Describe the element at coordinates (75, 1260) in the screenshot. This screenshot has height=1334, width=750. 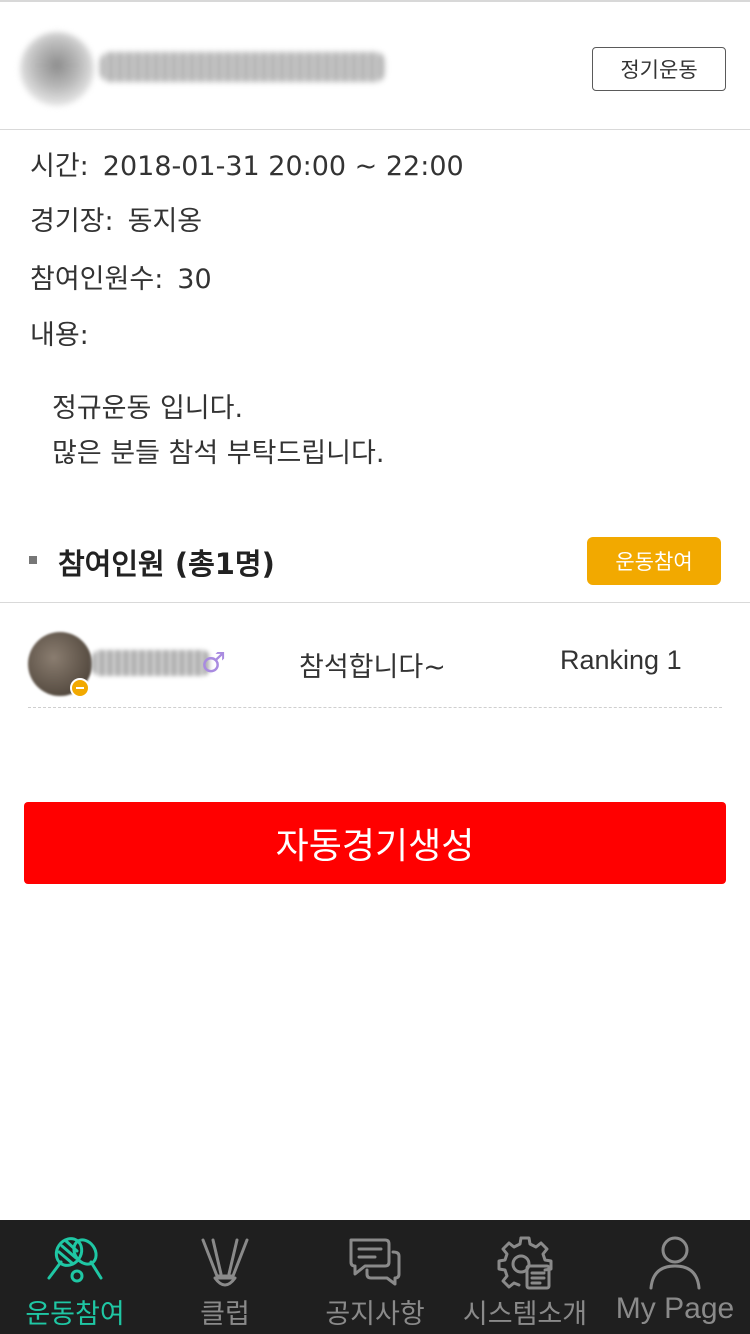
I see `badminton-icon` at that location.